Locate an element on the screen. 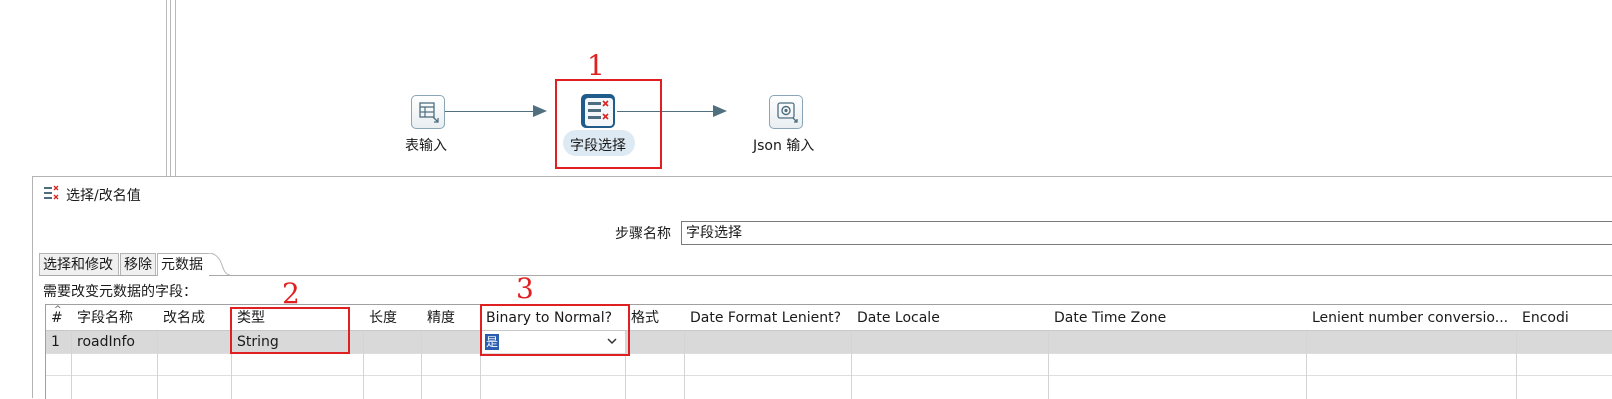 This screenshot has height=399, width=1612. cell-rename is located at coordinates (195, 342).